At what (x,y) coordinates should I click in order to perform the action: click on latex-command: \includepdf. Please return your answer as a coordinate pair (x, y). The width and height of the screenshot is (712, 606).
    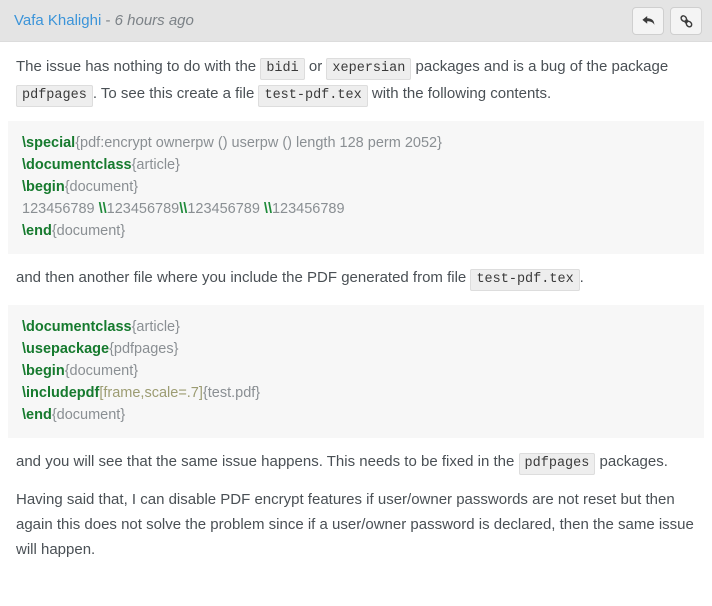
    Looking at the image, I should click on (61, 393).